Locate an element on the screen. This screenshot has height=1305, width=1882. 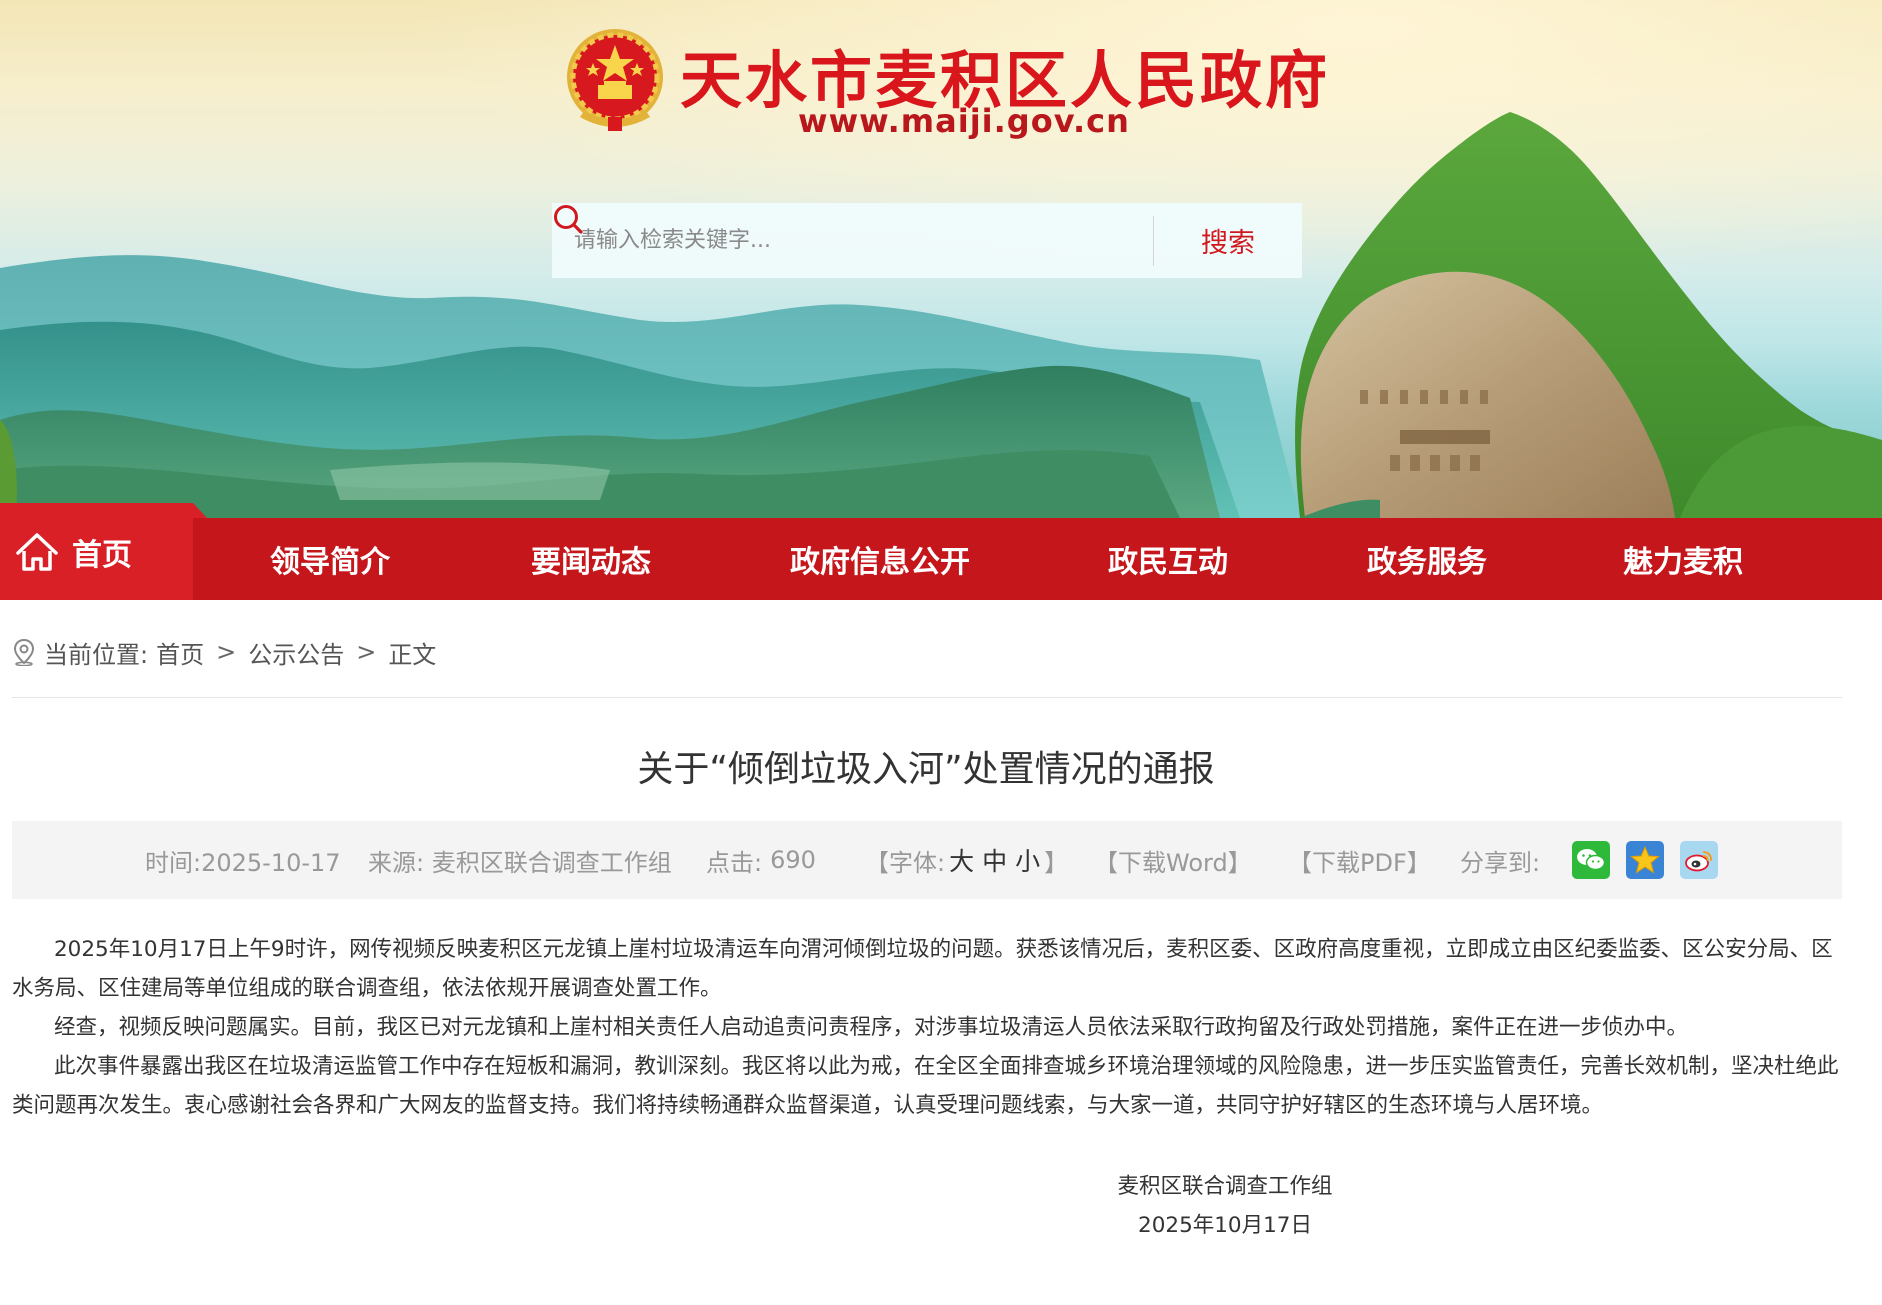
clicks-count: 690 is located at coordinates (793, 860).